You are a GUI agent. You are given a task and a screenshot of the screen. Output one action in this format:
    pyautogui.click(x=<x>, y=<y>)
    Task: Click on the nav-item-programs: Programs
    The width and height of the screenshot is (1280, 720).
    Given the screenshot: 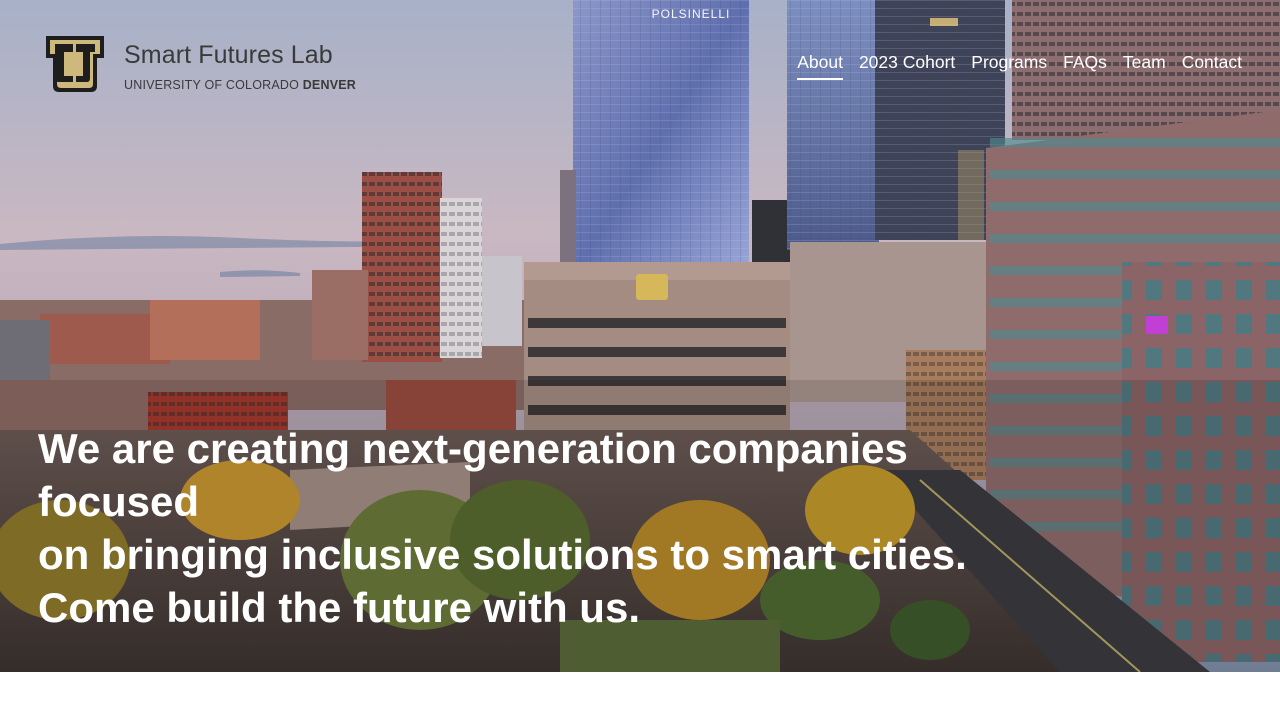 What is the action you would take?
    pyautogui.click(x=1009, y=65)
    